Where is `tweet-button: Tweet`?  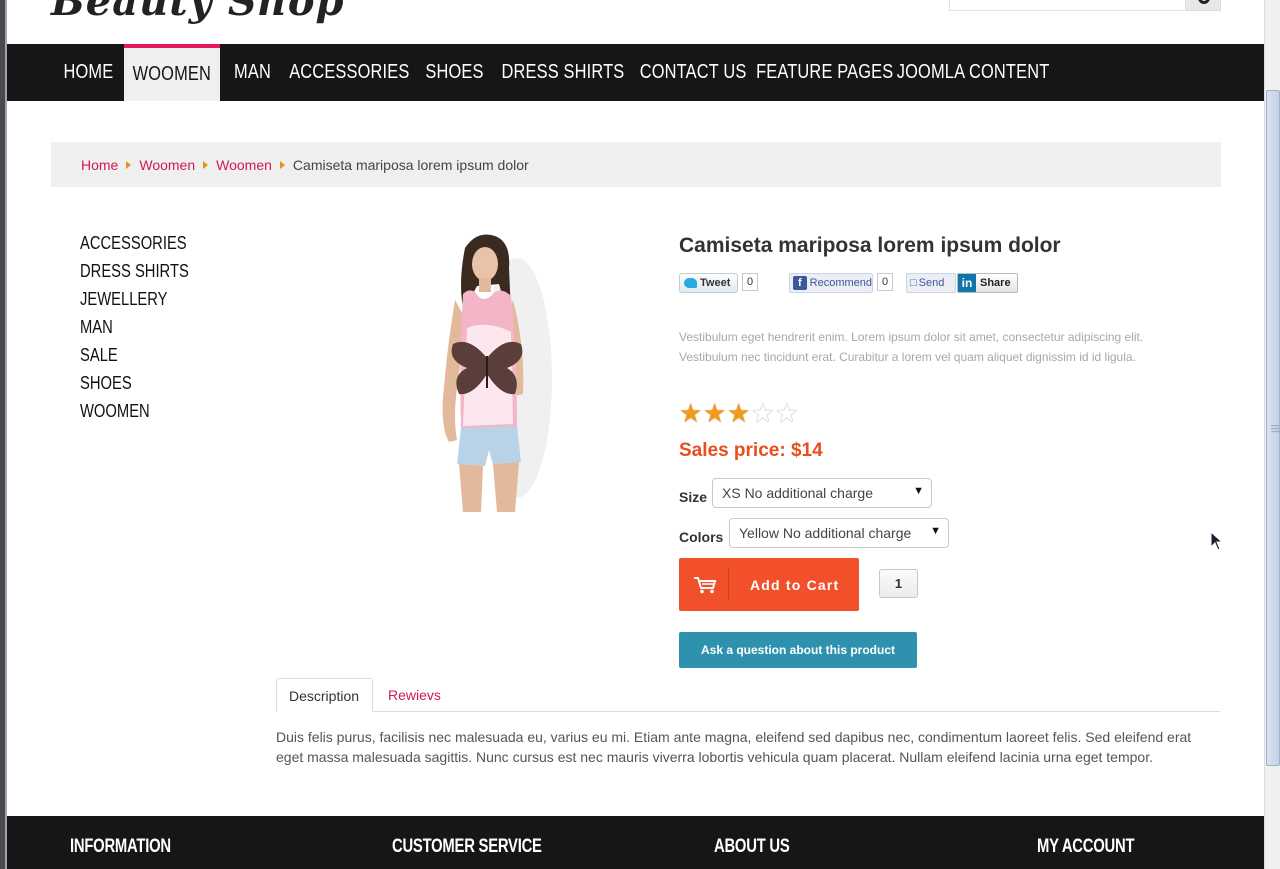
tweet-button: Tweet is located at coordinates (708, 283).